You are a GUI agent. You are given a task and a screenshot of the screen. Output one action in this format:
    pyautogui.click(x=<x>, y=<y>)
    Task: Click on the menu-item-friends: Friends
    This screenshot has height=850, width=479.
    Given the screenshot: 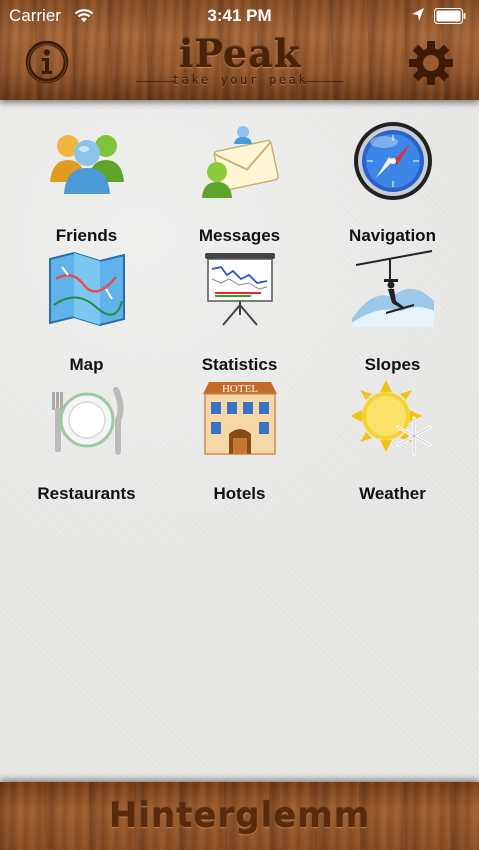 What is the action you would take?
    pyautogui.click(x=86, y=182)
    